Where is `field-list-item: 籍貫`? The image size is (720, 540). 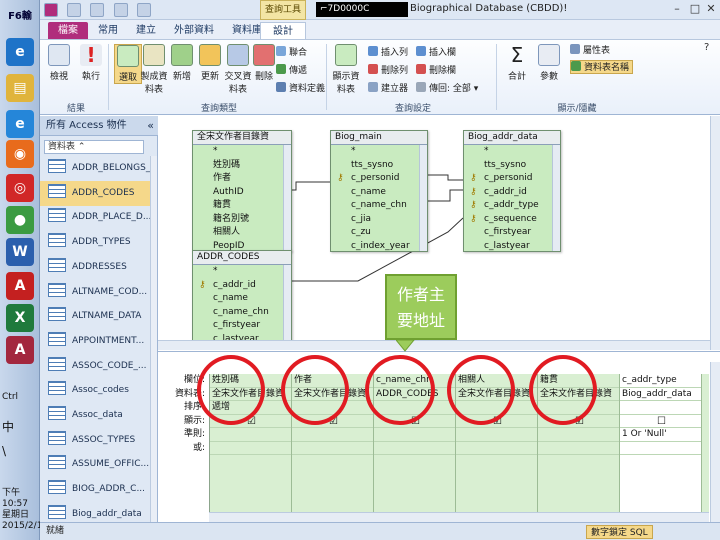 field-list-item: 籍貫 is located at coordinates (242, 206).